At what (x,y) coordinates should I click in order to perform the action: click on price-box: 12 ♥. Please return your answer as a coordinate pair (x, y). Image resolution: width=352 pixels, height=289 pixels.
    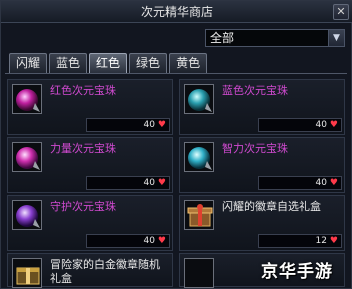
    Looking at the image, I should click on (300, 241).